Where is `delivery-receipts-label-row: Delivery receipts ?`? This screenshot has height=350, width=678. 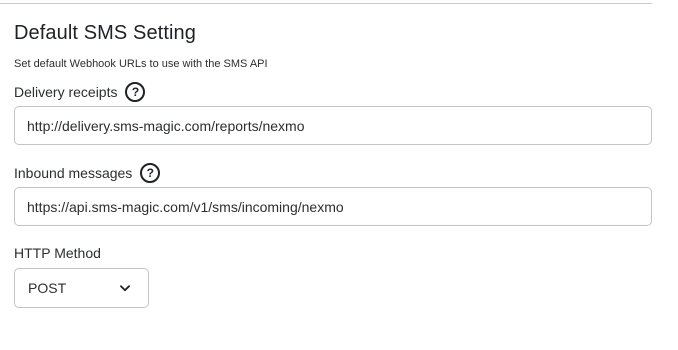 delivery-receipts-label-row: Delivery receipts ? is located at coordinates (80, 92).